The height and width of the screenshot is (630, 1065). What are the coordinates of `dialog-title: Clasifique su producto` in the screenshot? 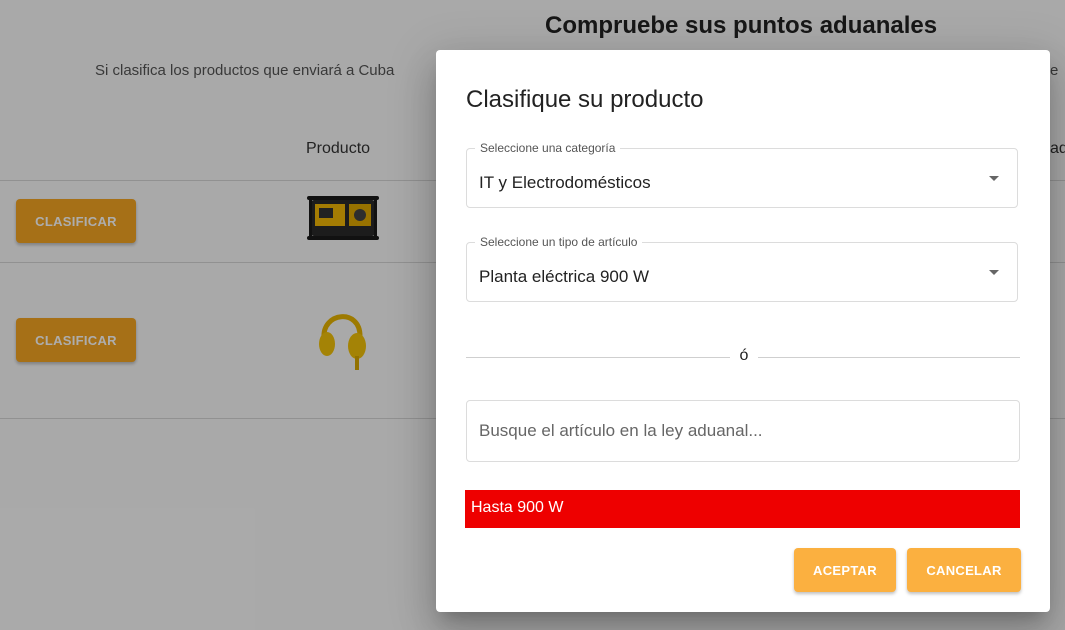 It's located at (585, 99).